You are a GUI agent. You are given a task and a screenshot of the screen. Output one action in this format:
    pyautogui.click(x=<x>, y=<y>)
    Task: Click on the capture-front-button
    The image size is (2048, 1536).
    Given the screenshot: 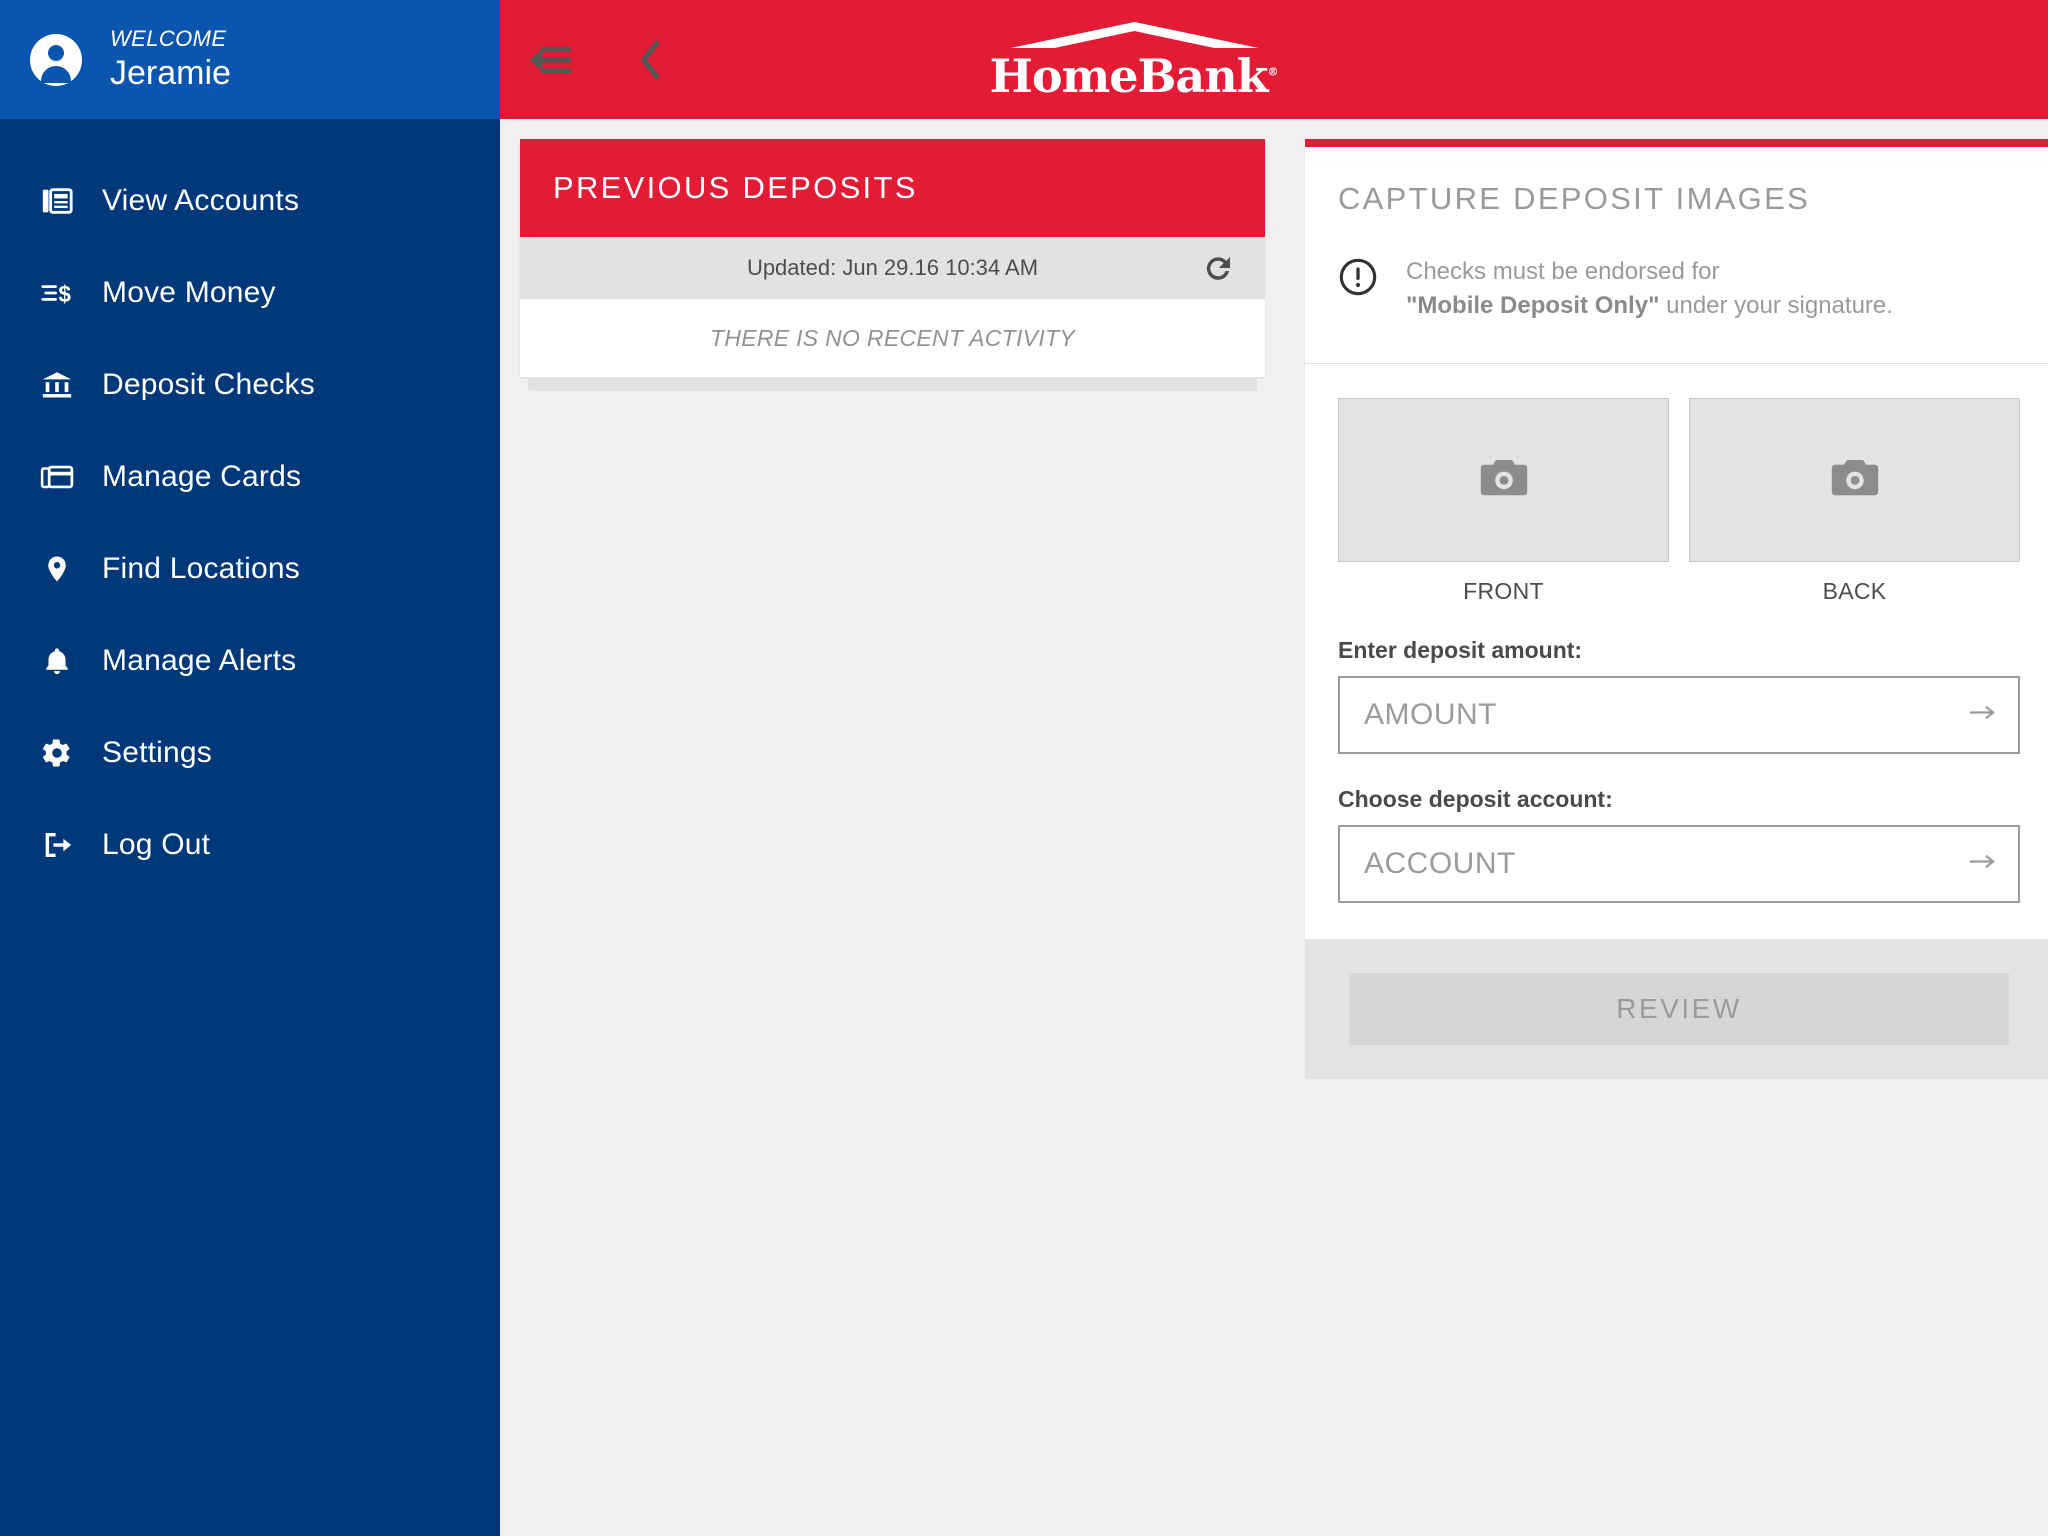 What is the action you would take?
    pyautogui.click(x=1503, y=480)
    